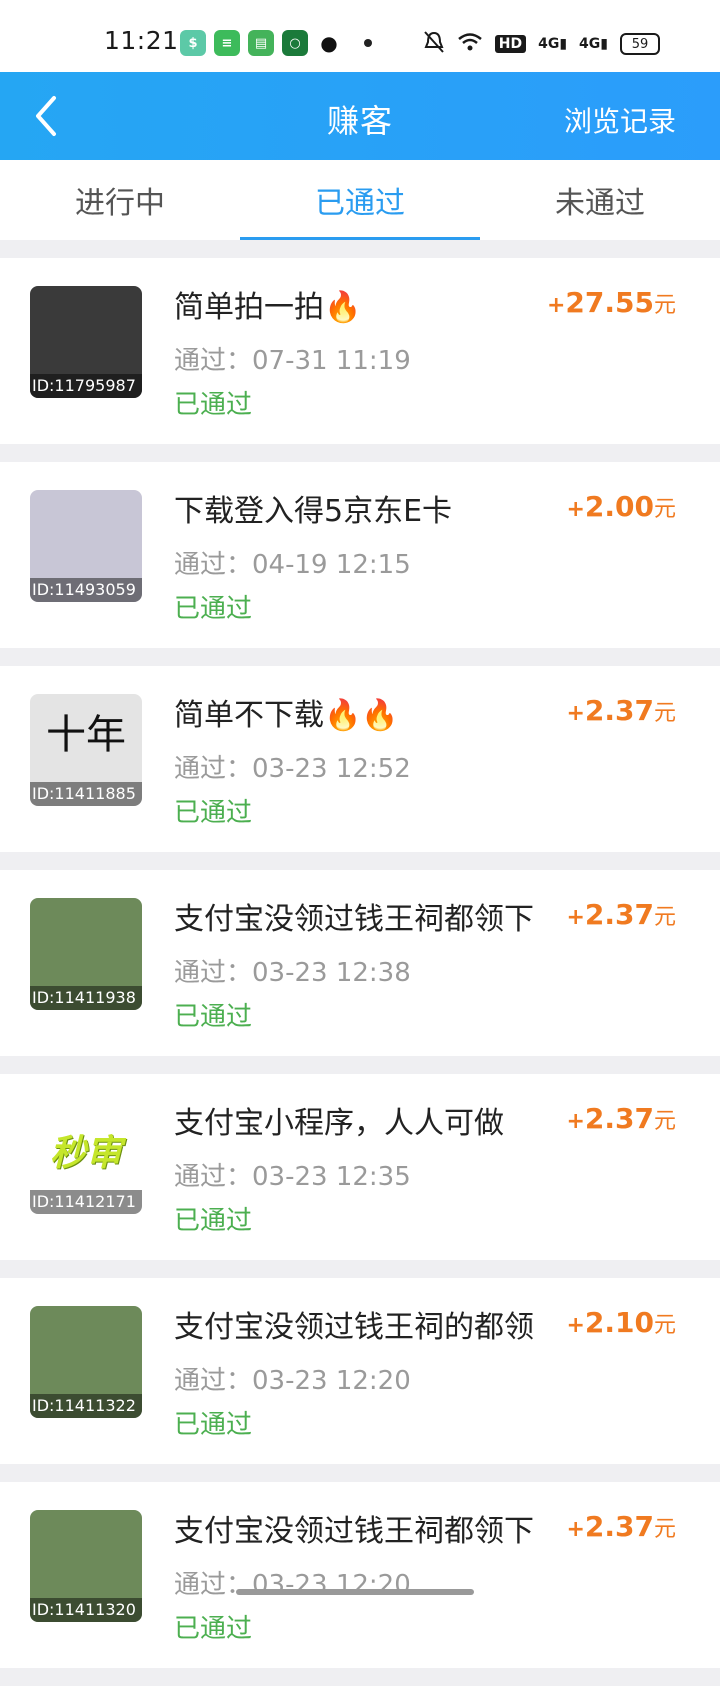 This screenshot has height=1686, width=720. Describe the element at coordinates (86, 590) in the screenshot. I see `task-id-label: ID:11493059` at that location.